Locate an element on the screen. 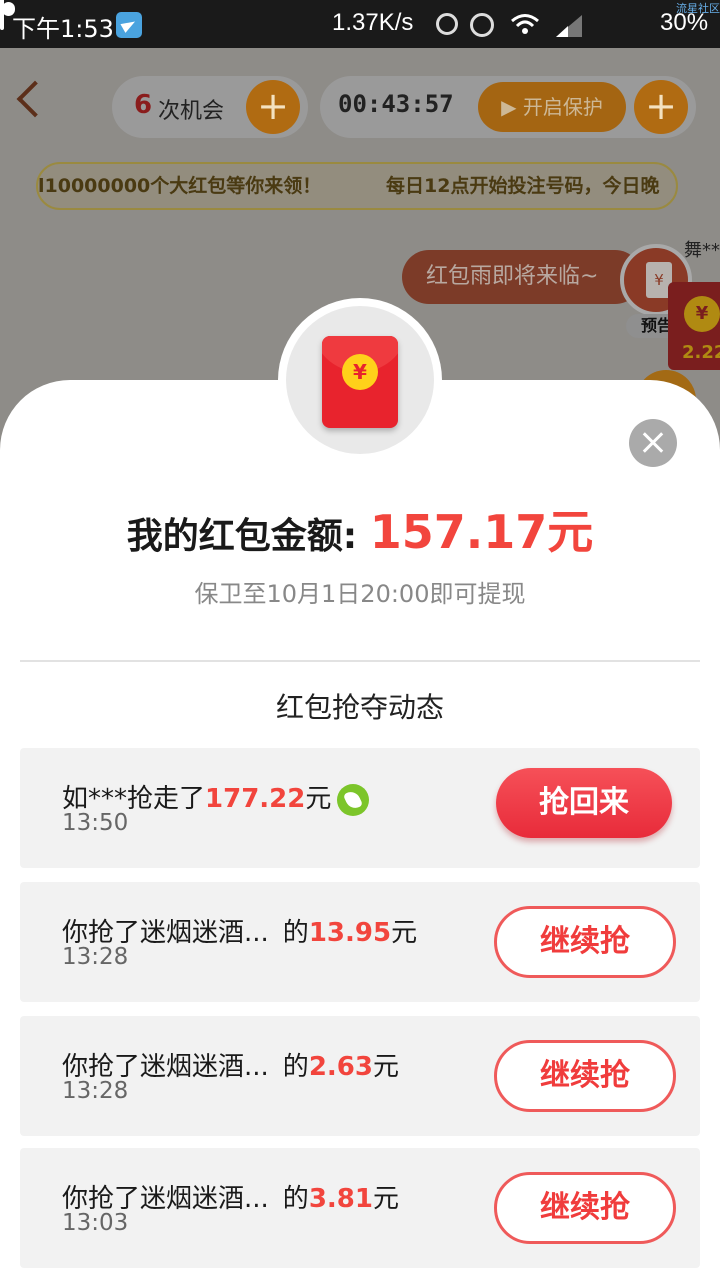  enable-protection-button: ▶ 开启保护 is located at coordinates (552, 107).